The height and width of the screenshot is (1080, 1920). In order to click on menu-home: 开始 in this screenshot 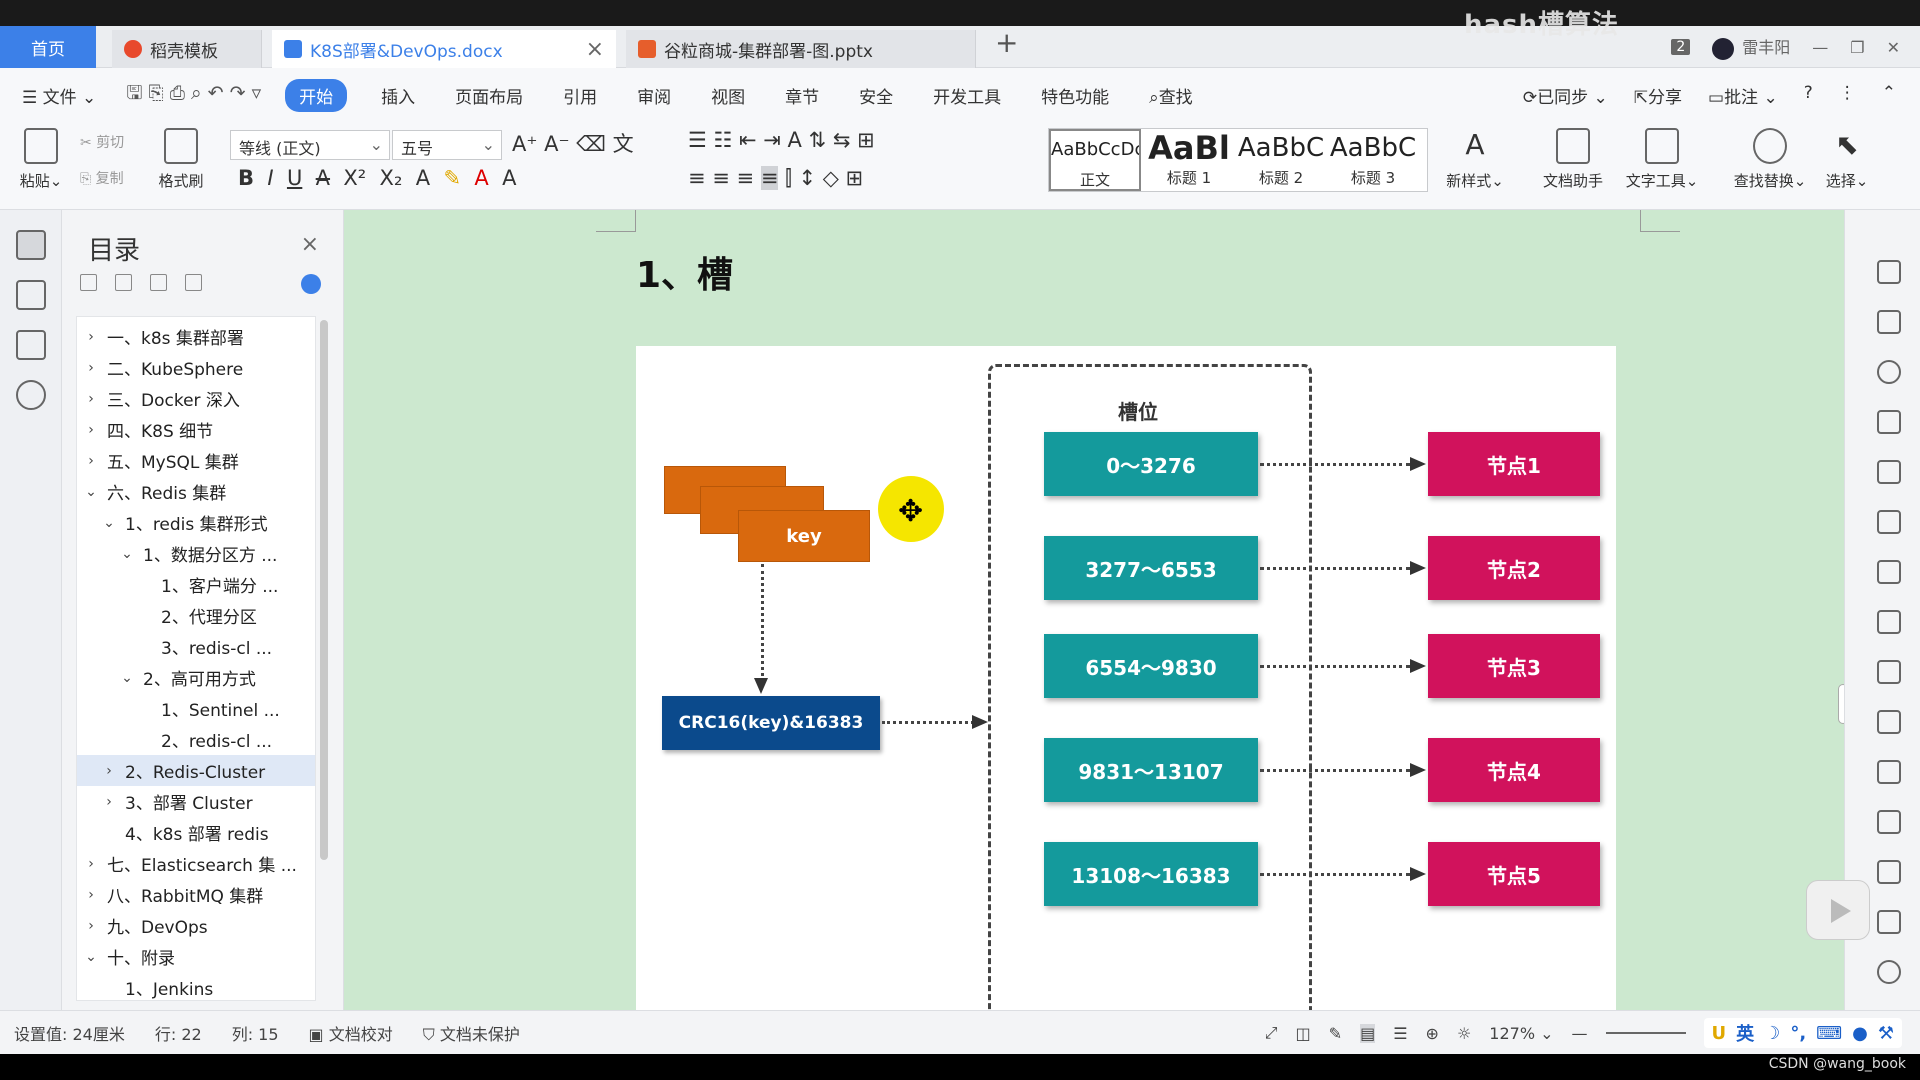, I will do `click(316, 95)`.